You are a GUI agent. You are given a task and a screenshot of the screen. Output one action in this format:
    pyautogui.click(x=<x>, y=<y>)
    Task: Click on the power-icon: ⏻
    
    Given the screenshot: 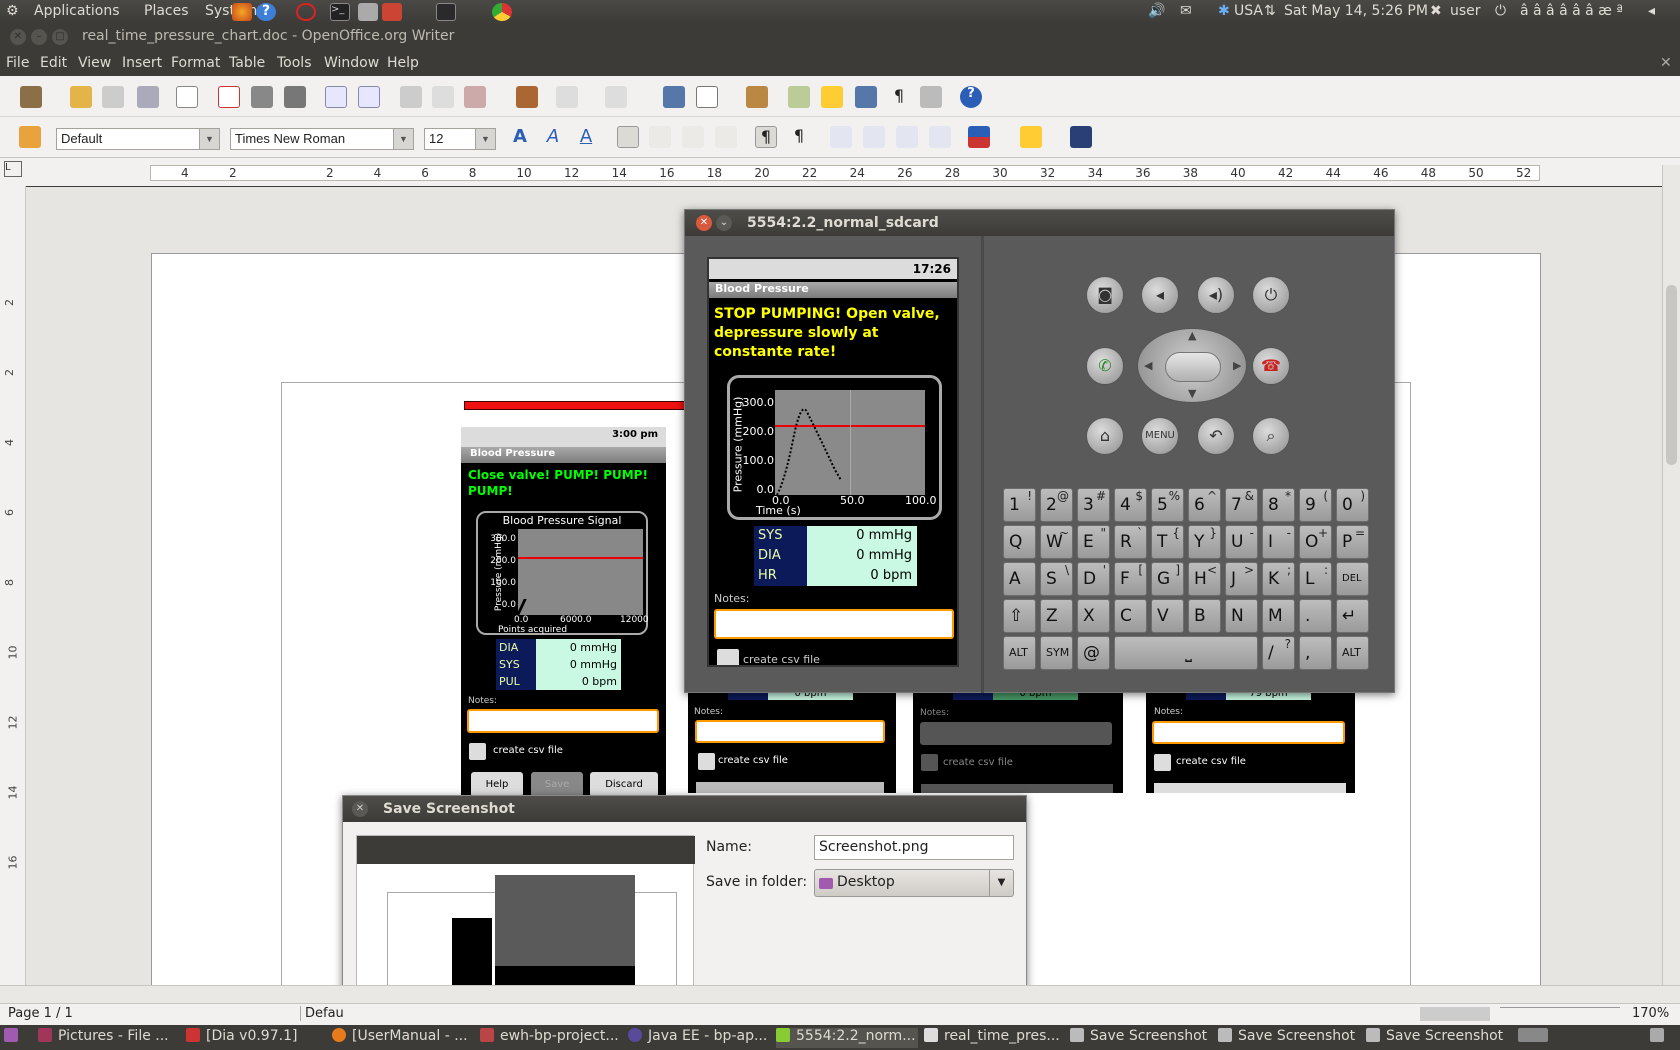 What is the action you would take?
    pyautogui.click(x=1500, y=11)
    